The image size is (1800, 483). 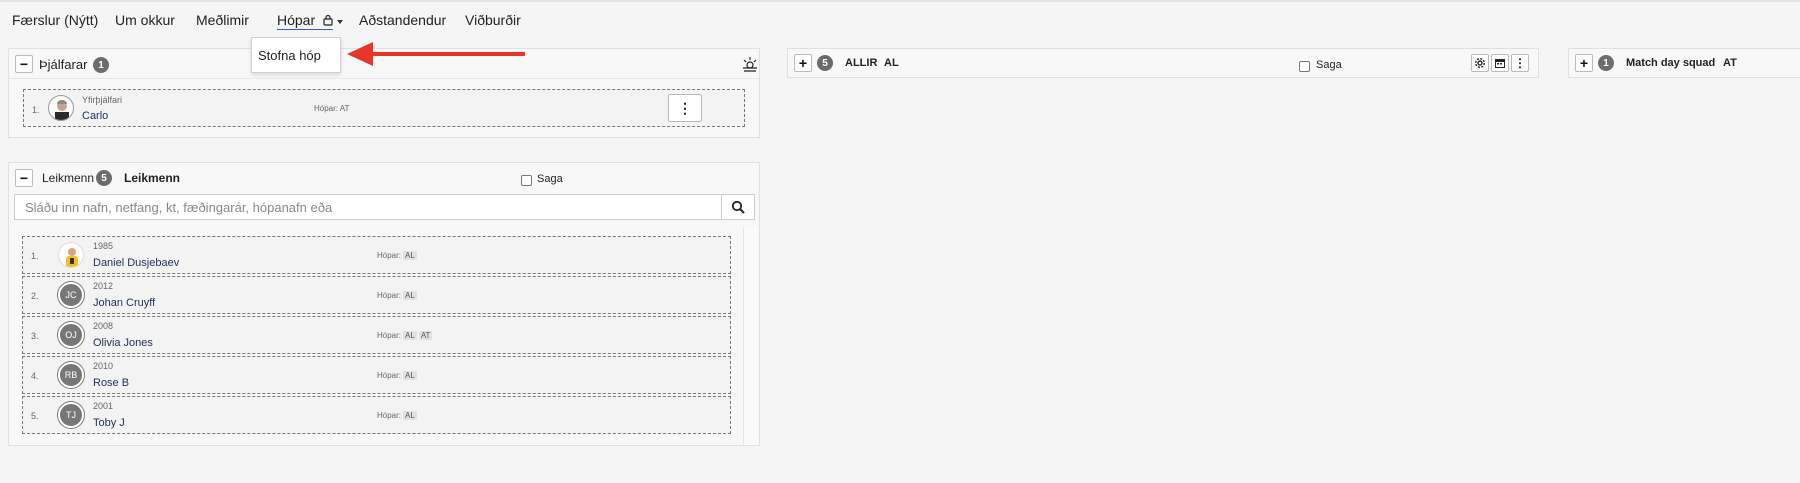 I want to click on group-all-count-badge: 5, so click(x=825, y=63).